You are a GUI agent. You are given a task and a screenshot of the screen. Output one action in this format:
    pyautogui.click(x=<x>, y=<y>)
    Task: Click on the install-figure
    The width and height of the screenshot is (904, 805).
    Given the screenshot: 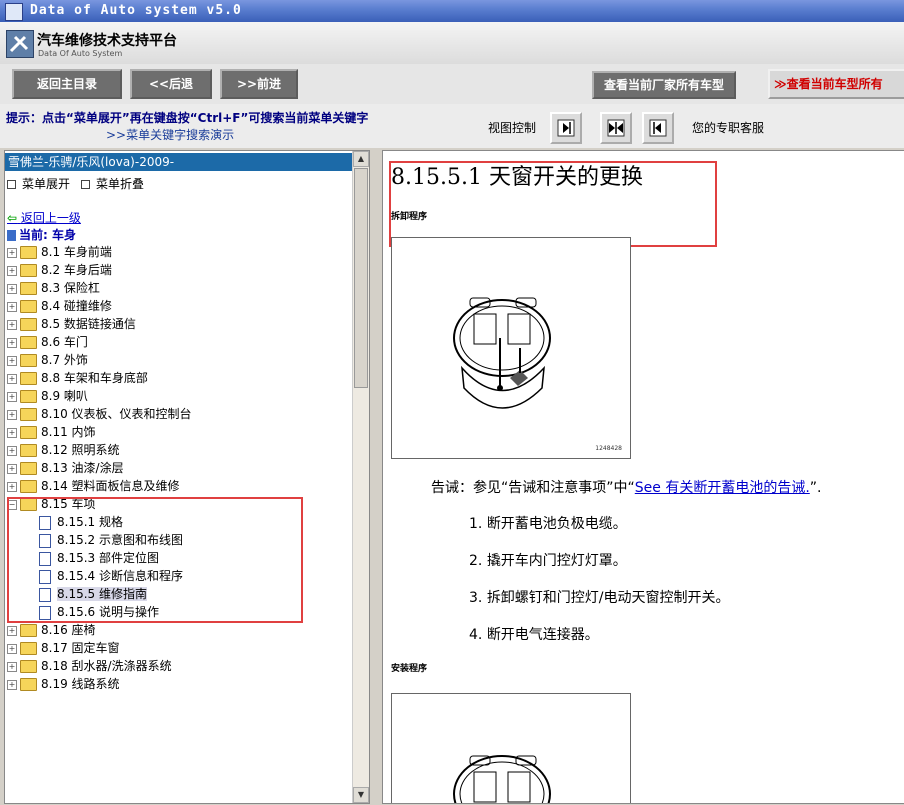 What is the action you would take?
    pyautogui.click(x=511, y=748)
    